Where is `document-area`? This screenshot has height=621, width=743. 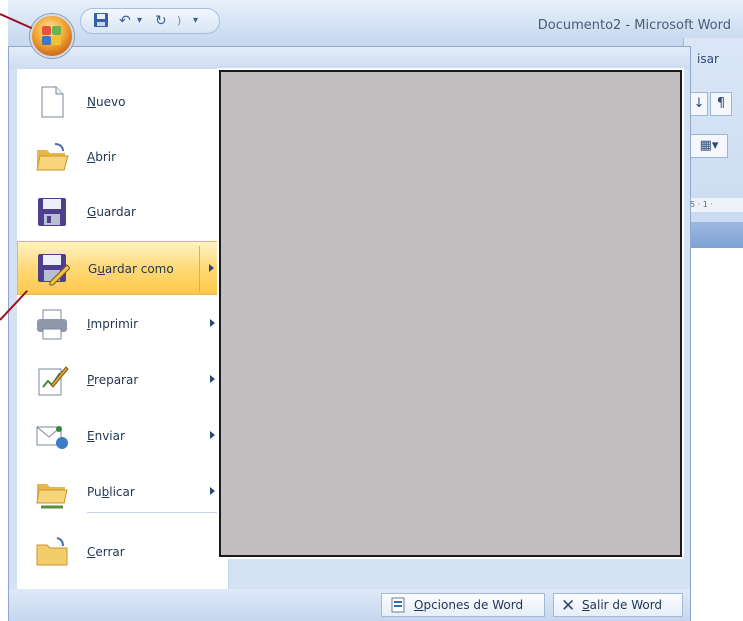 document-area is located at coordinates (713, 434).